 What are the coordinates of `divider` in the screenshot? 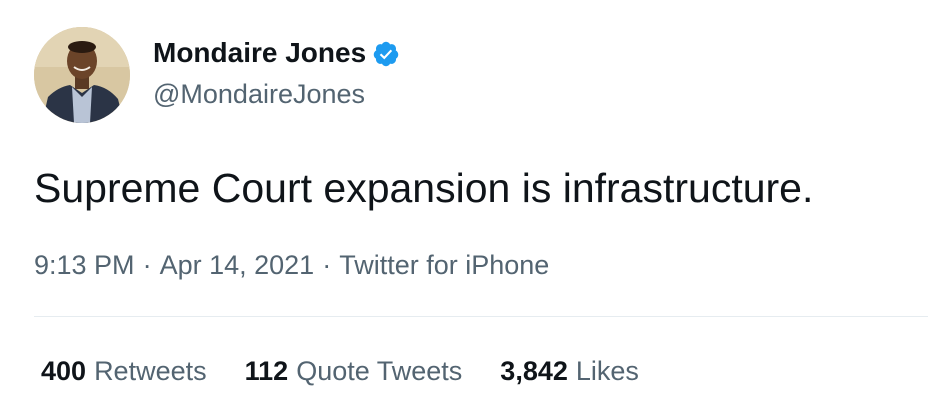 It's located at (481, 316).